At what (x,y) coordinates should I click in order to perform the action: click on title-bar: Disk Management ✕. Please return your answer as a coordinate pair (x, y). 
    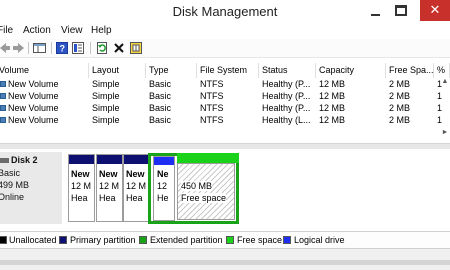
    Looking at the image, I should click on (225, 12).